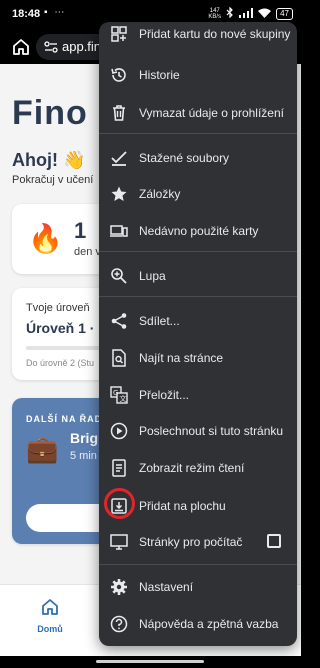 Image resolution: width=320 pixels, height=668 pixels. I want to click on streak-card: 🔥 1 den v, so click(62, 239).